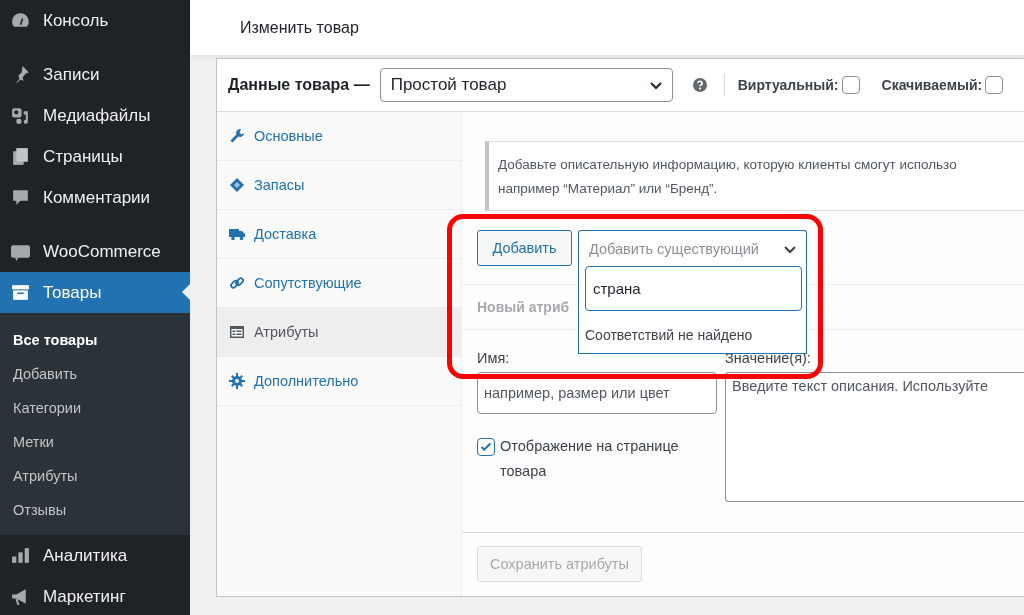 The image size is (1024, 615). I want to click on tab: Атрибуты, so click(339, 332).